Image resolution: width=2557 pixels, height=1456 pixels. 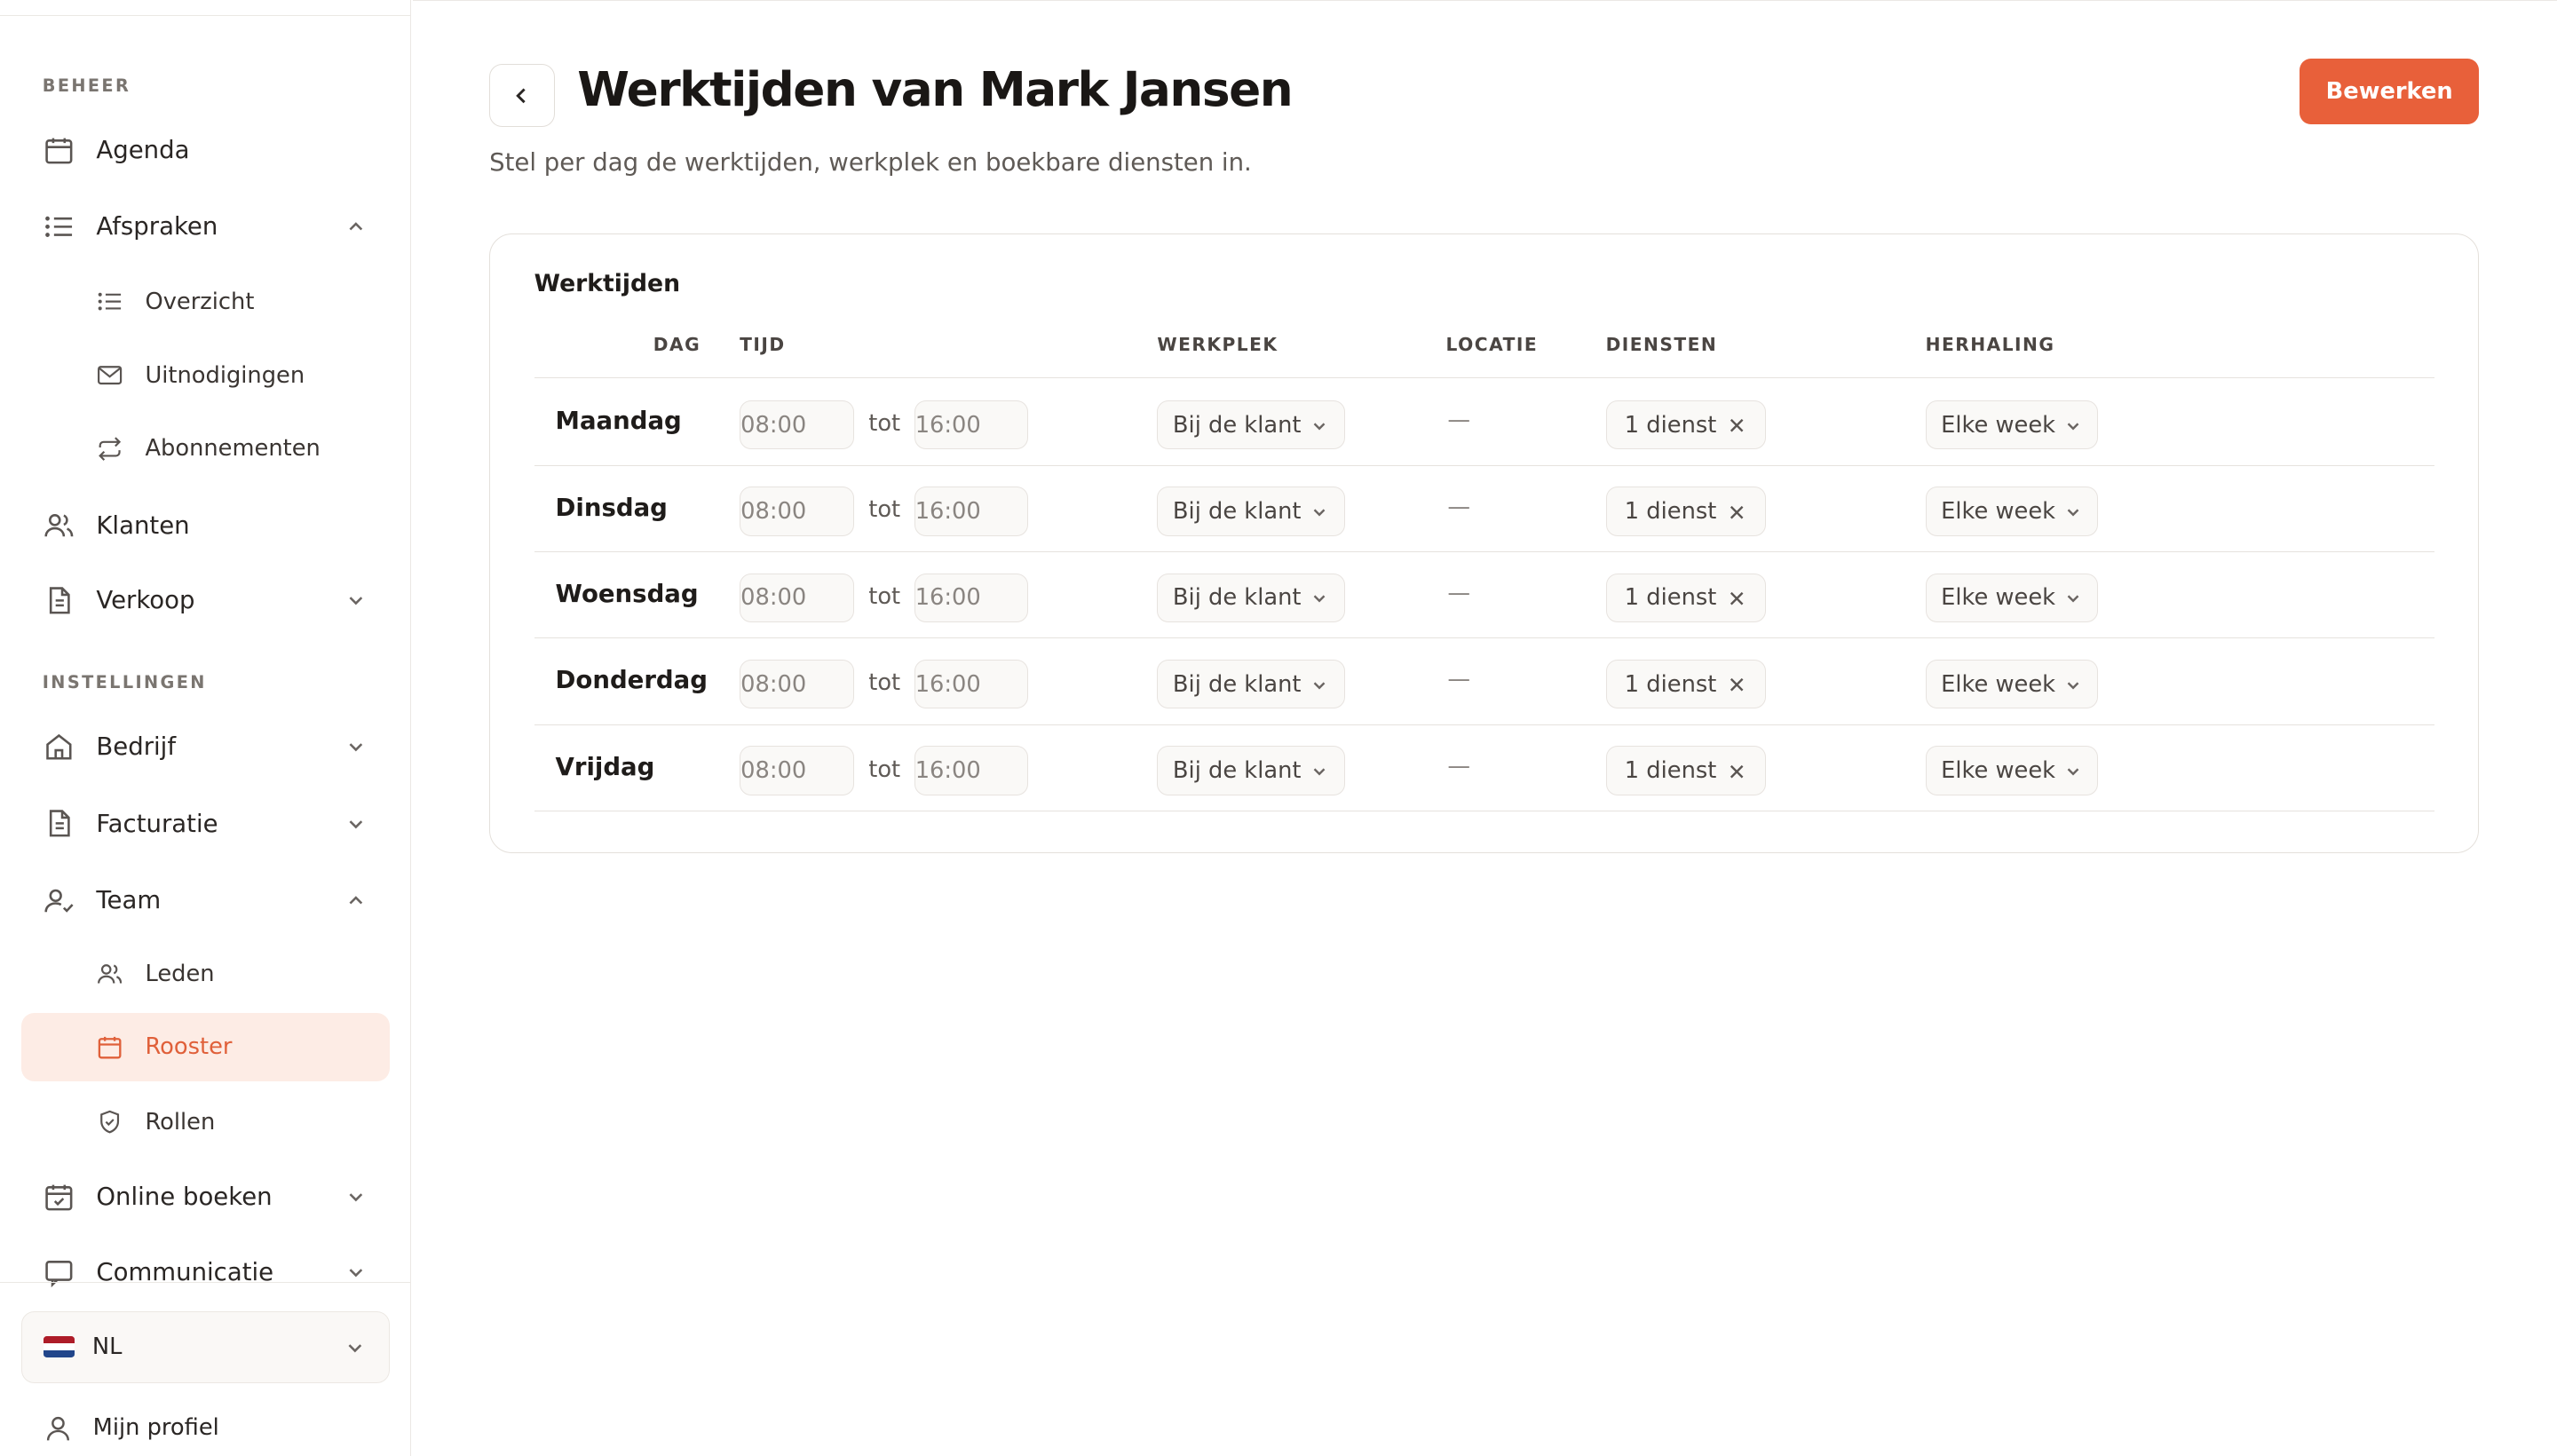 I want to click on sidebar-item-label: Online boeken, so click(x=184, y=1197).